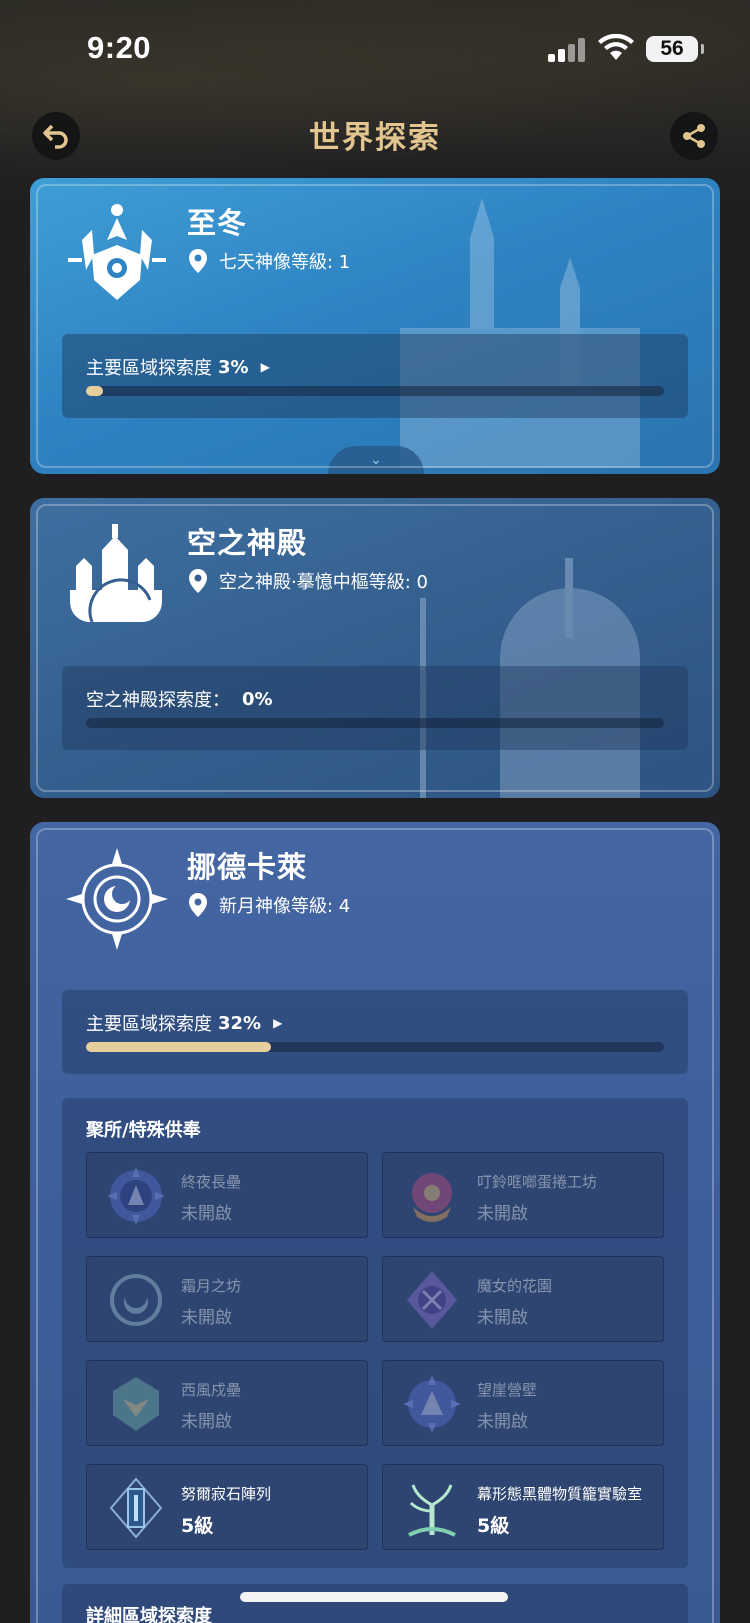  Describe the element at coordinates (375, 1032) in the screenshot. I see `exploration-progress: 主要區域探索度 32% ▶` at that location.